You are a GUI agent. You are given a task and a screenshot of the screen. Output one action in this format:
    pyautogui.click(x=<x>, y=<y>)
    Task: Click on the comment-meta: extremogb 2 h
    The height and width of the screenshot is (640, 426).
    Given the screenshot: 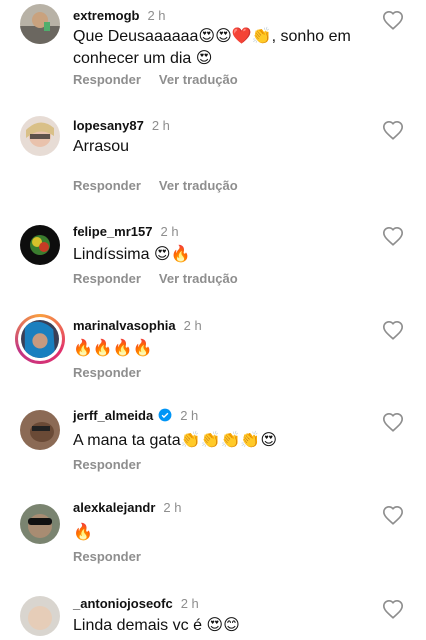 What is the action you would take?
    pyautogui.click(x=119, y=15)
    